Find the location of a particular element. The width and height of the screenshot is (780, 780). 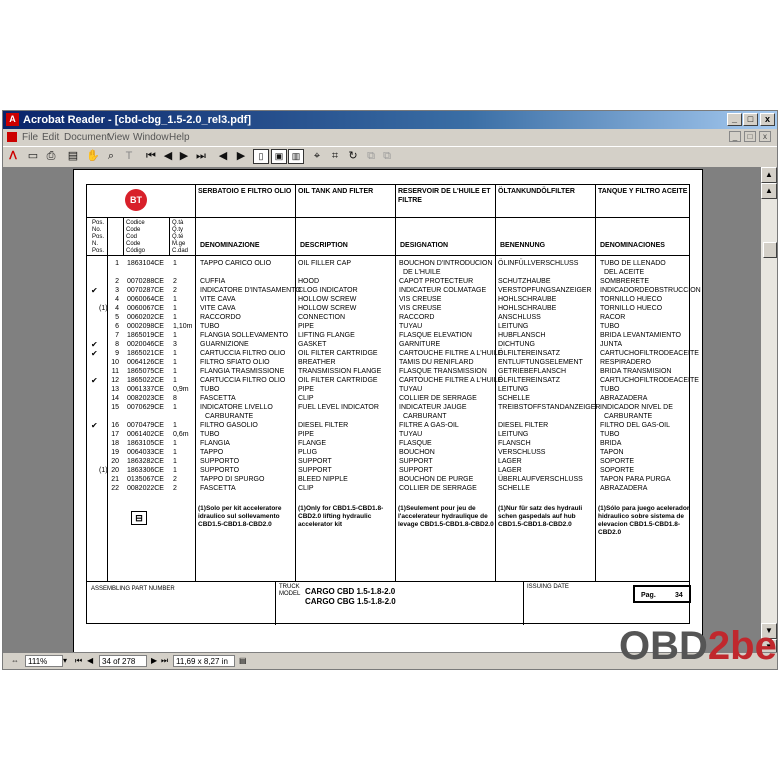

row-fr: BOUCHON D'INTRODUCION is located at coordinates (446, 263).